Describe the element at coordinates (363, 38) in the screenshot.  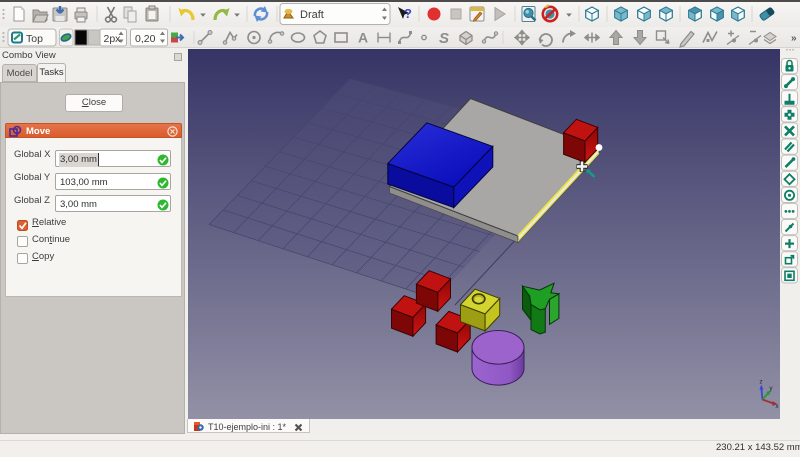
I see `svg-text: A` at that location.